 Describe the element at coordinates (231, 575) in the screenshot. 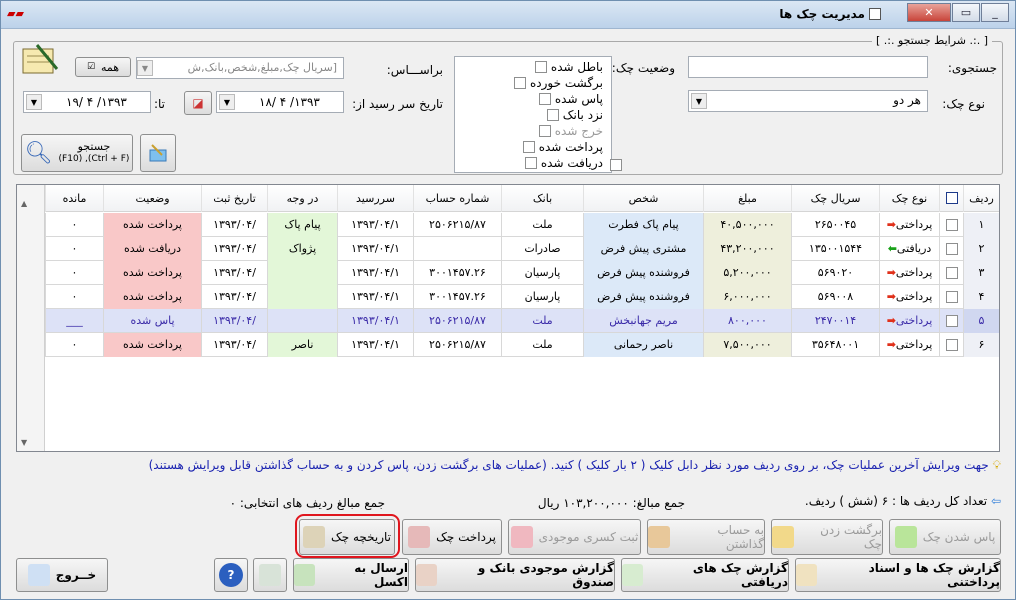

I see `help-button: ?` at that location.